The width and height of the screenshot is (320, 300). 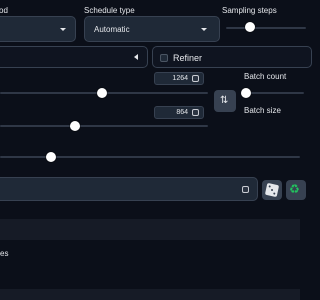 I want to click on cfg-scale-track, so click(x=150, y=157).